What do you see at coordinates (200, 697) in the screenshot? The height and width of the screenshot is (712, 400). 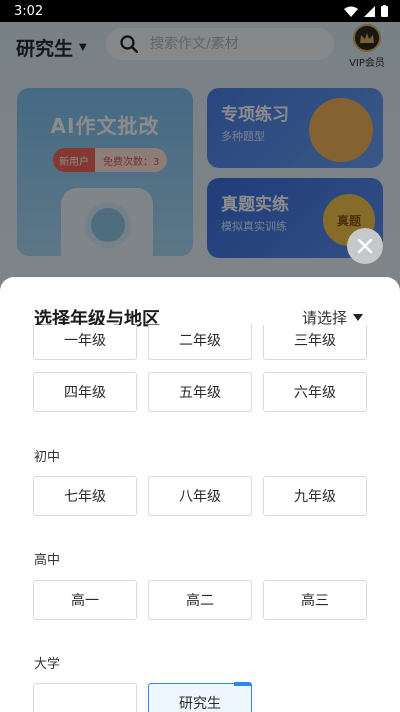 I see `grade-option-selected: 研究生` at bounding box center [200, 697].